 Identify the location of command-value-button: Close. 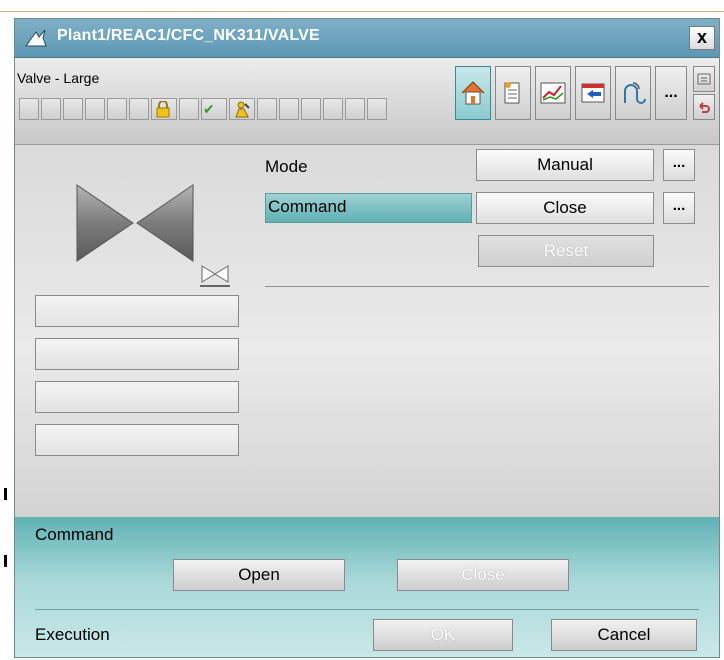
(565, 208).